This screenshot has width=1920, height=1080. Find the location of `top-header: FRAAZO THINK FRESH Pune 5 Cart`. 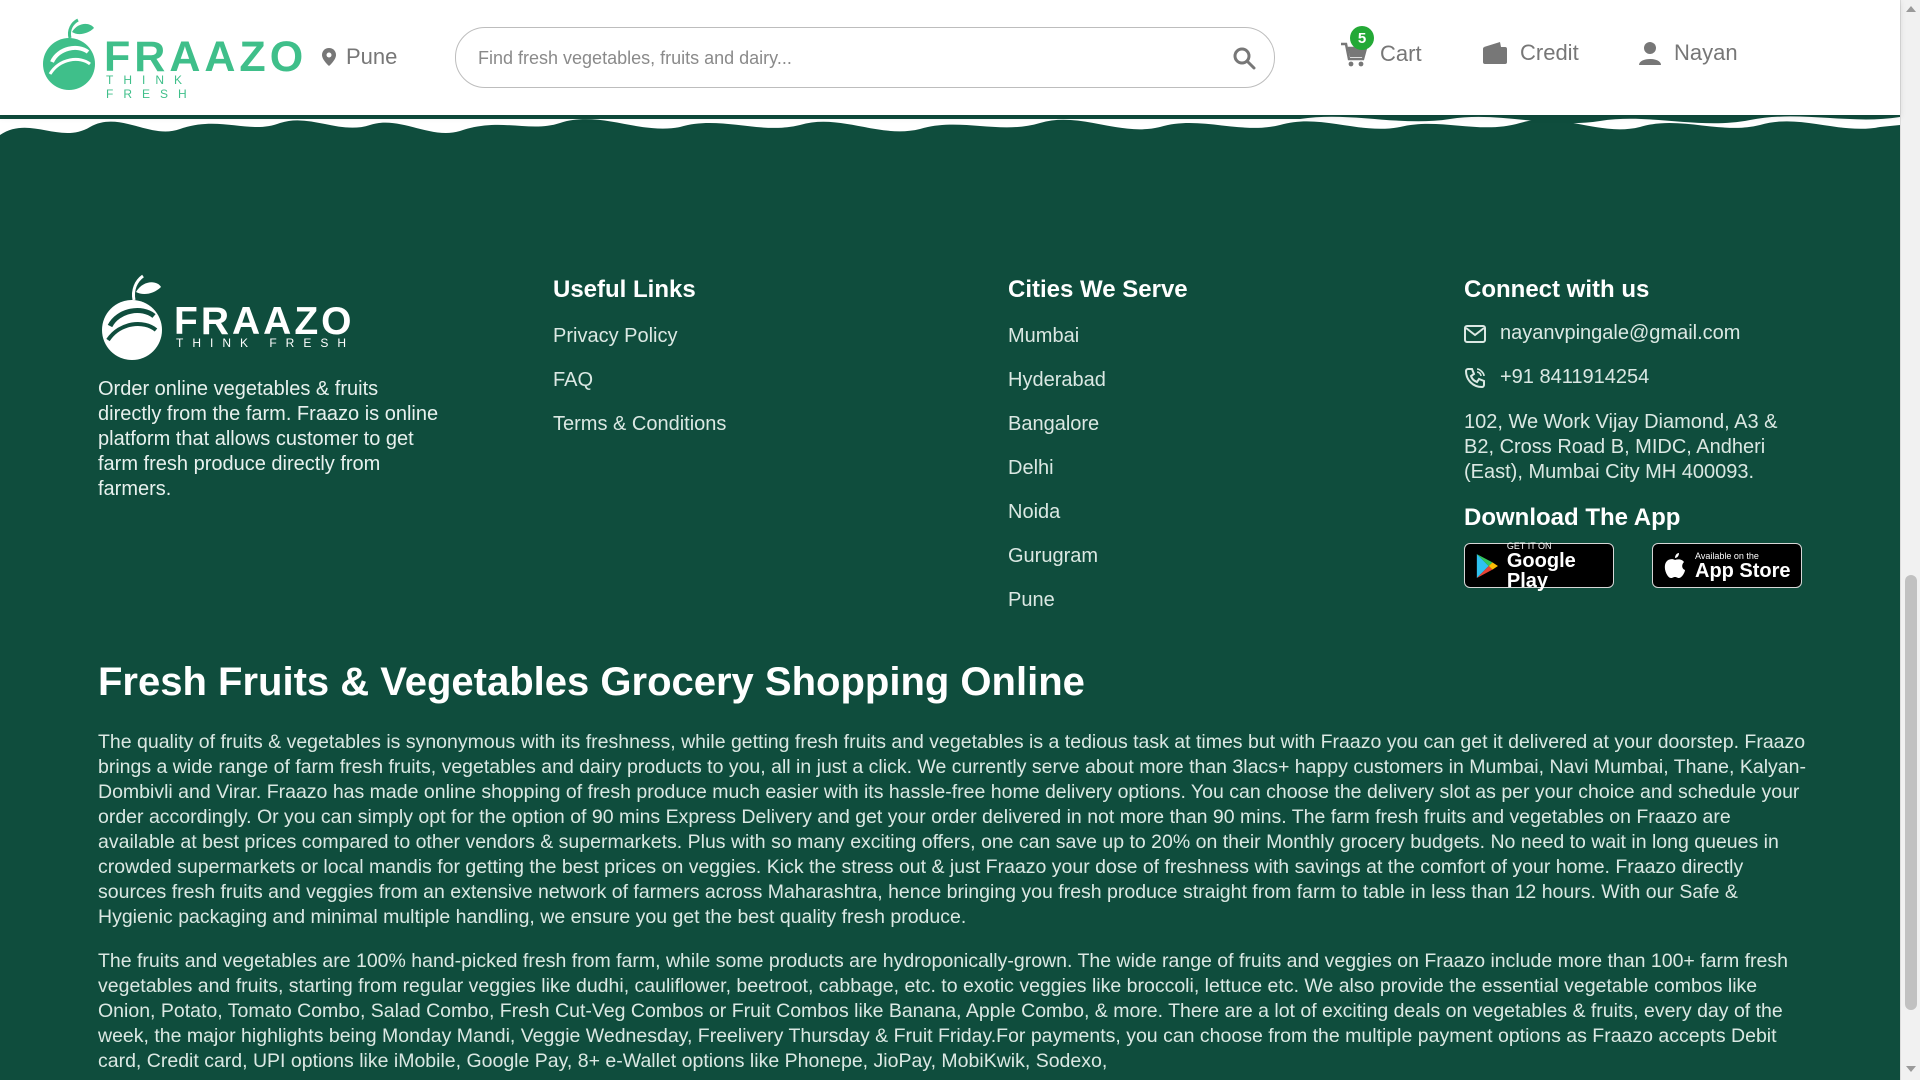

top-header: FRAAZO THINK FRESH Pune 5 Cart is located at coordinates (950, 57).